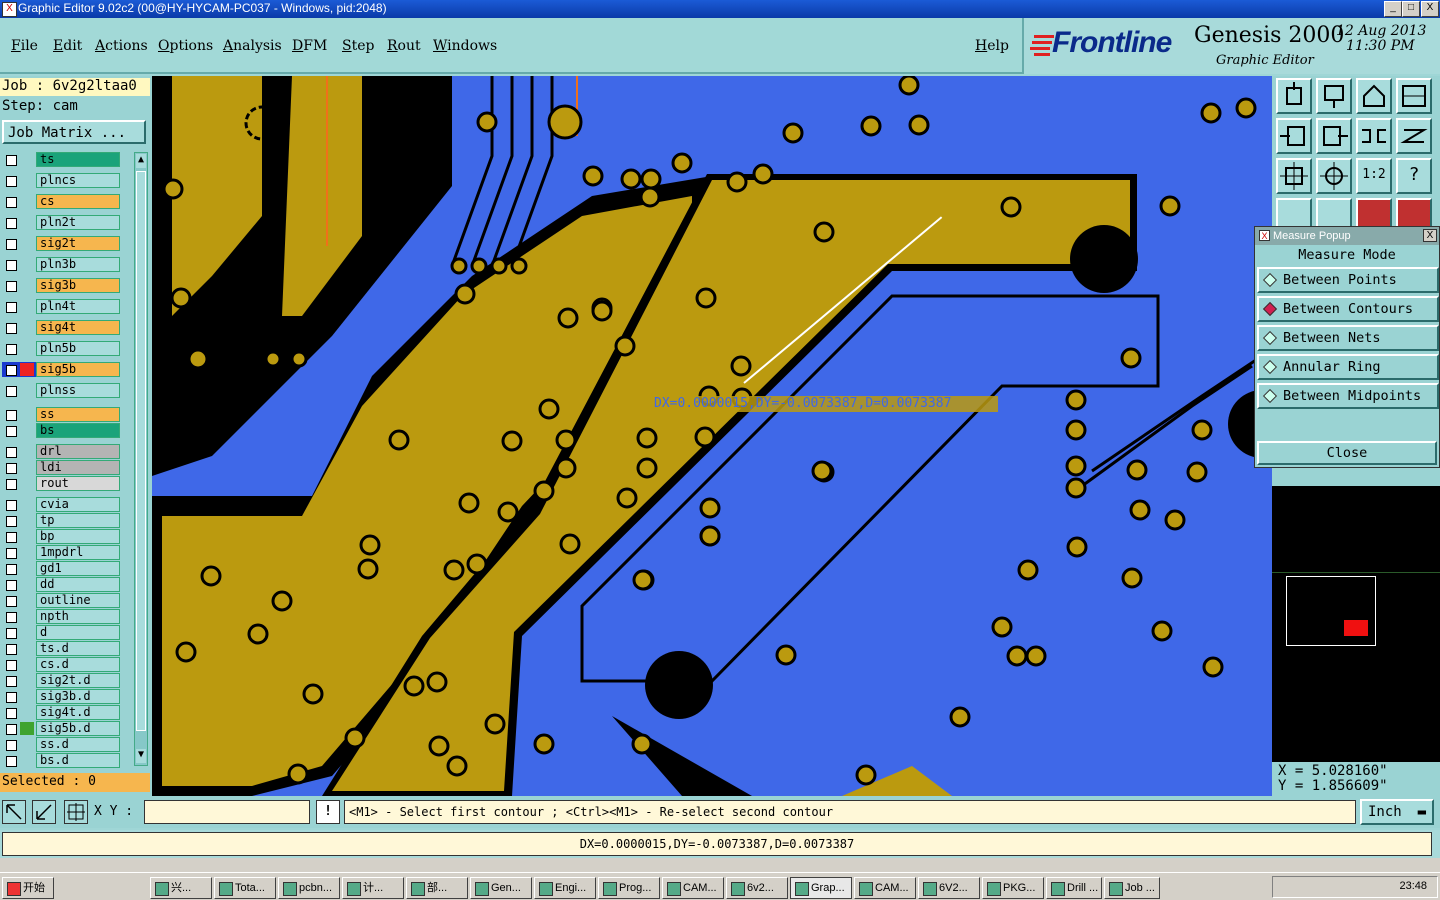 Image resolution: width=1440 pixels, height=900 pixels. I want to click on pan-right-icon, so click(1334, 136).